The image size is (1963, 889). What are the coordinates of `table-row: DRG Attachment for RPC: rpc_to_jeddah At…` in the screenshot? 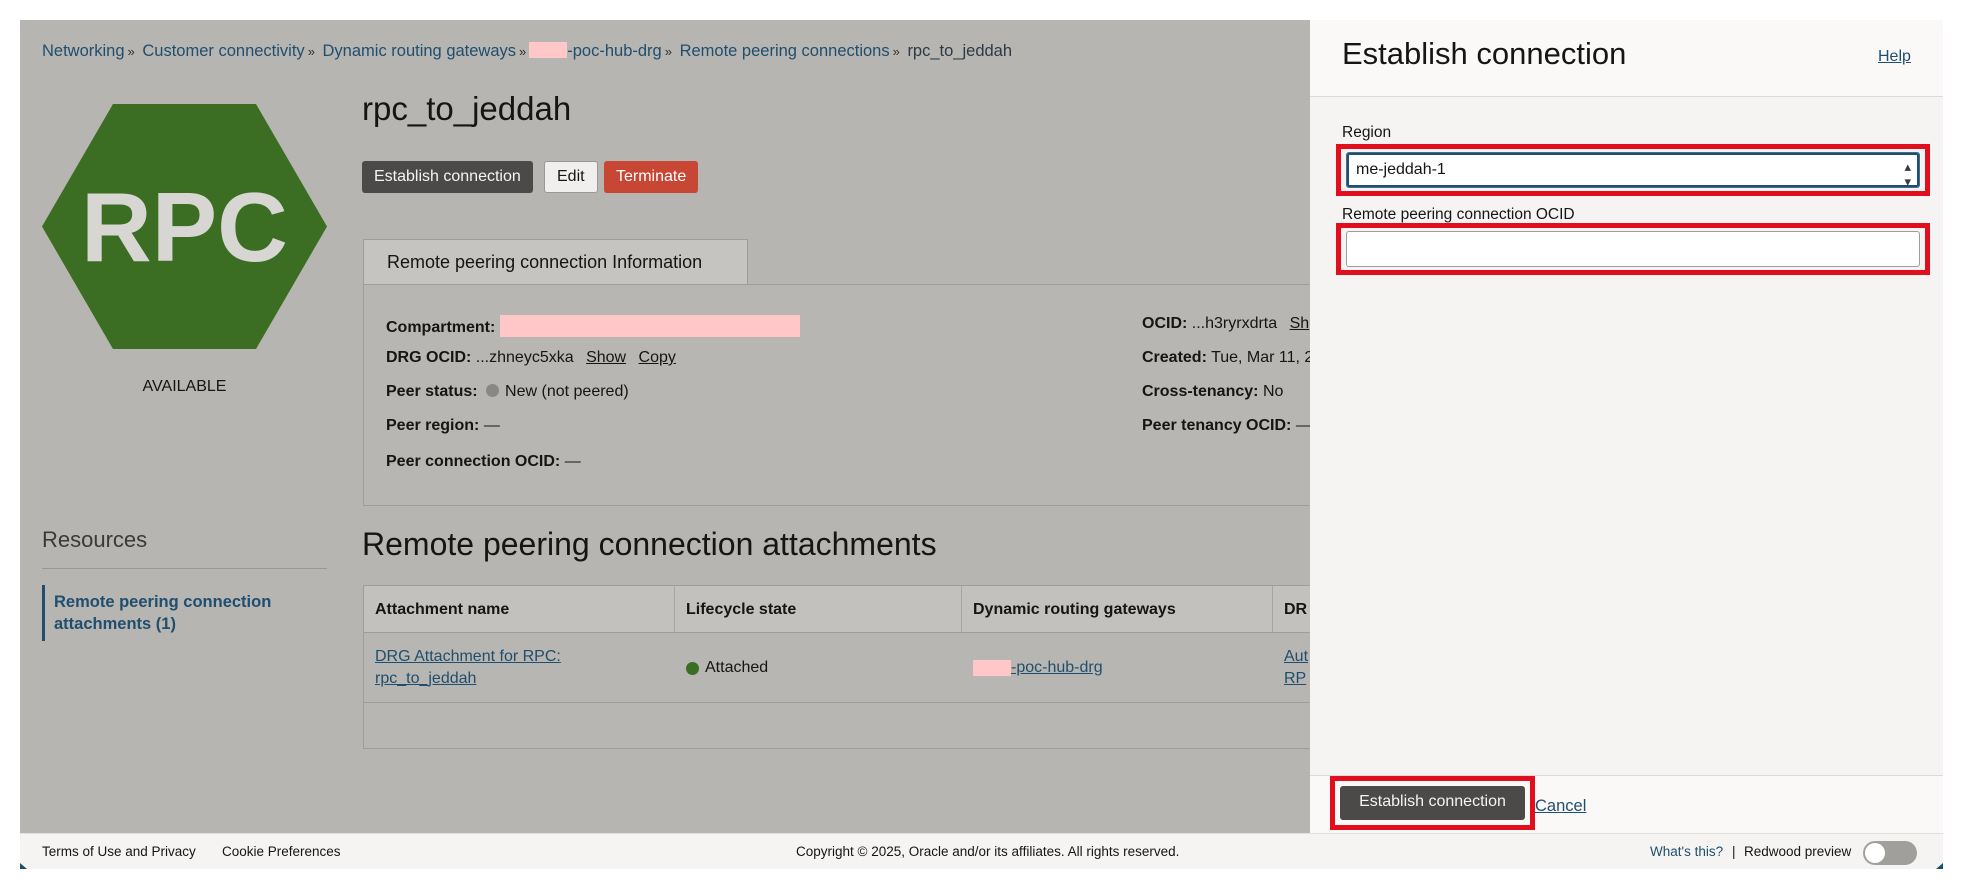 It's located at (843, 668).